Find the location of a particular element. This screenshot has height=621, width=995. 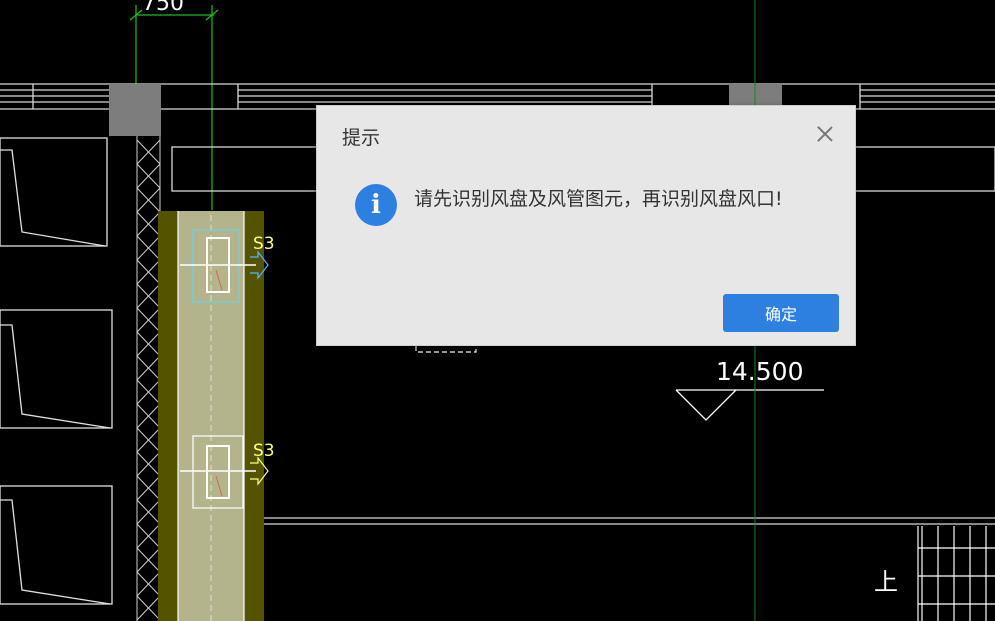

dialog-message: 请先识别风盘及风管图元，再识别风盘风口! is located at coordinates (598, 199).